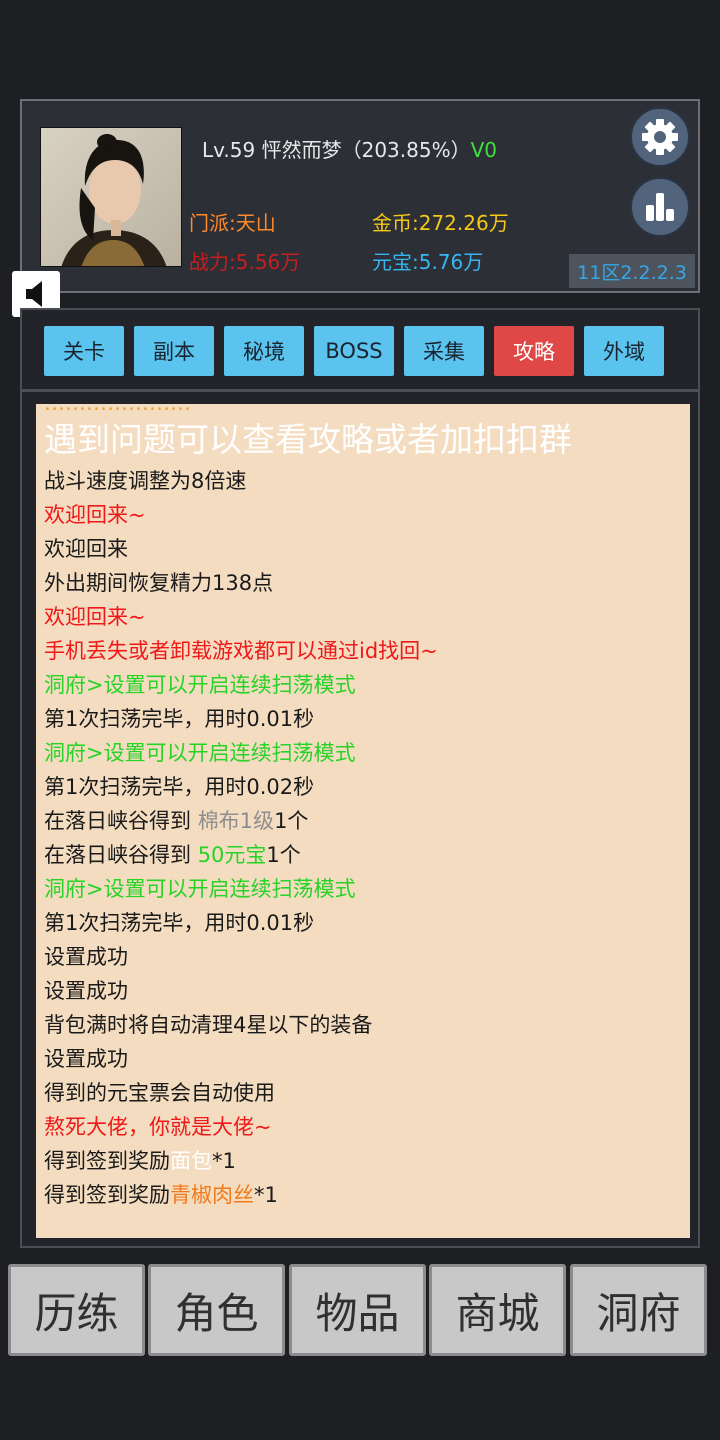 Image resolution: width=720 pixels, height=1440 pixels. Describe the element at coordinates (216, 1310) in the screenshot. I see `nav-character: 角色` at that location.